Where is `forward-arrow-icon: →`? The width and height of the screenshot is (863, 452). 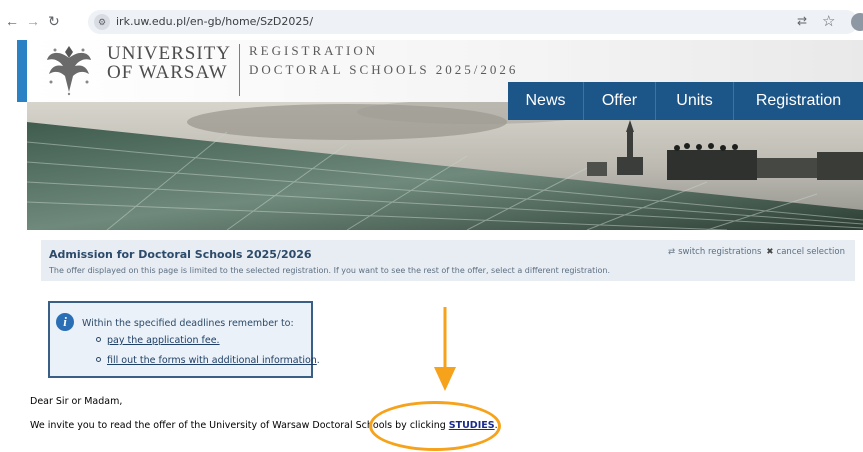 forward-arrow-icon: → is located at coordinates (33, 21).